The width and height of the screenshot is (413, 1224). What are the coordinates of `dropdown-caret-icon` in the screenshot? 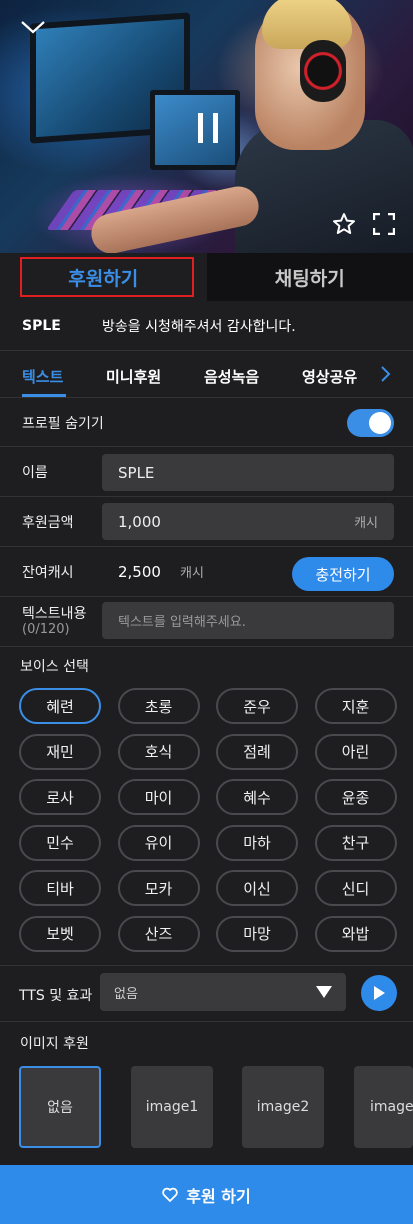 It's located at (324, 992).